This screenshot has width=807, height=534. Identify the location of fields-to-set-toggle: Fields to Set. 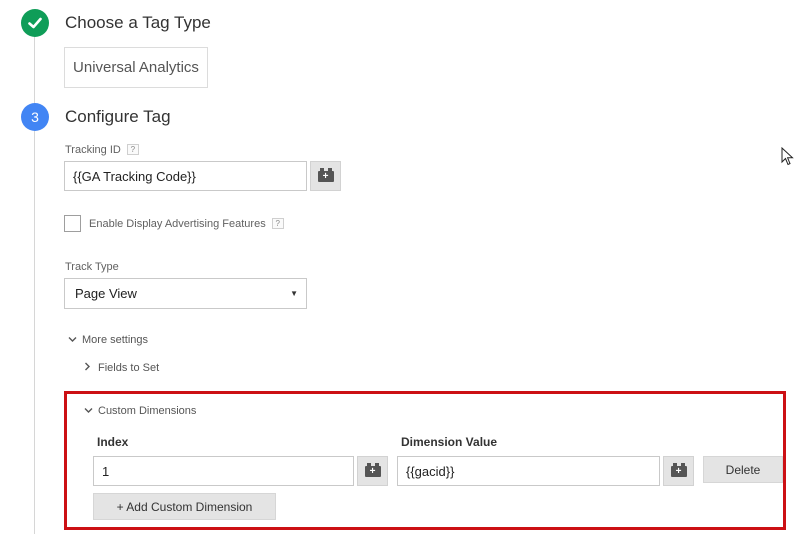
(121, 368).